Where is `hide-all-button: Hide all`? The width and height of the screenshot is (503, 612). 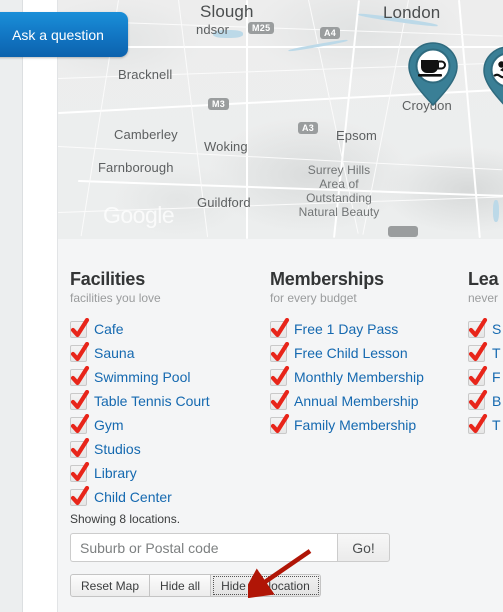
hide-all-button: Hide all is located at coordinates (181, 585).